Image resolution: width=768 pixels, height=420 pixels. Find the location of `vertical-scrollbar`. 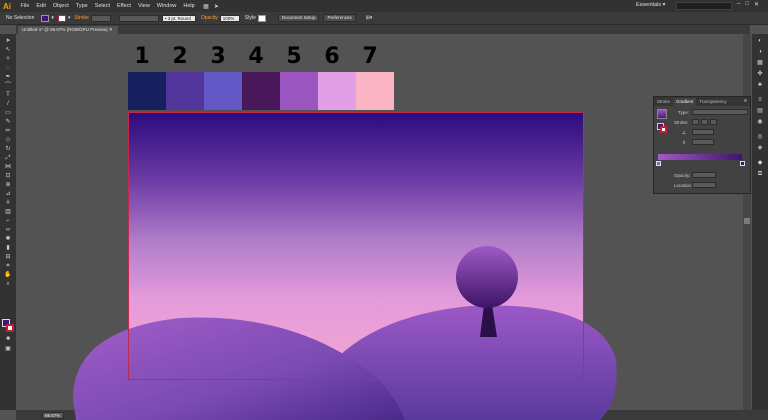

vertical-scrollbar is located at coordinates (747, 222).